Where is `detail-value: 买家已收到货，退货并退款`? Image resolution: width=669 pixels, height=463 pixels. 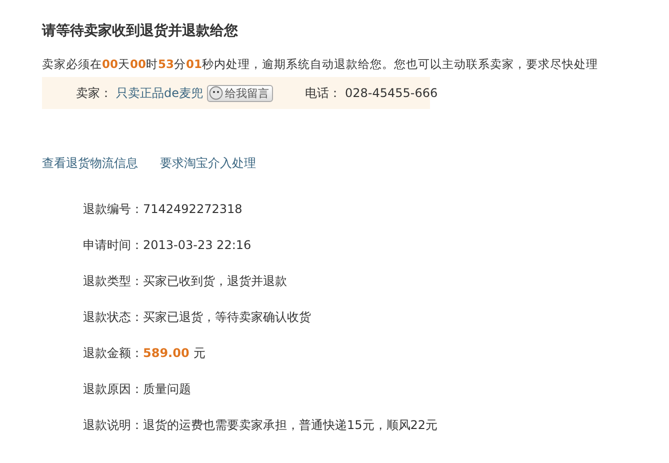
detail-value: 买家已收到货，退货并退款 is located at coordinates (215, 281).